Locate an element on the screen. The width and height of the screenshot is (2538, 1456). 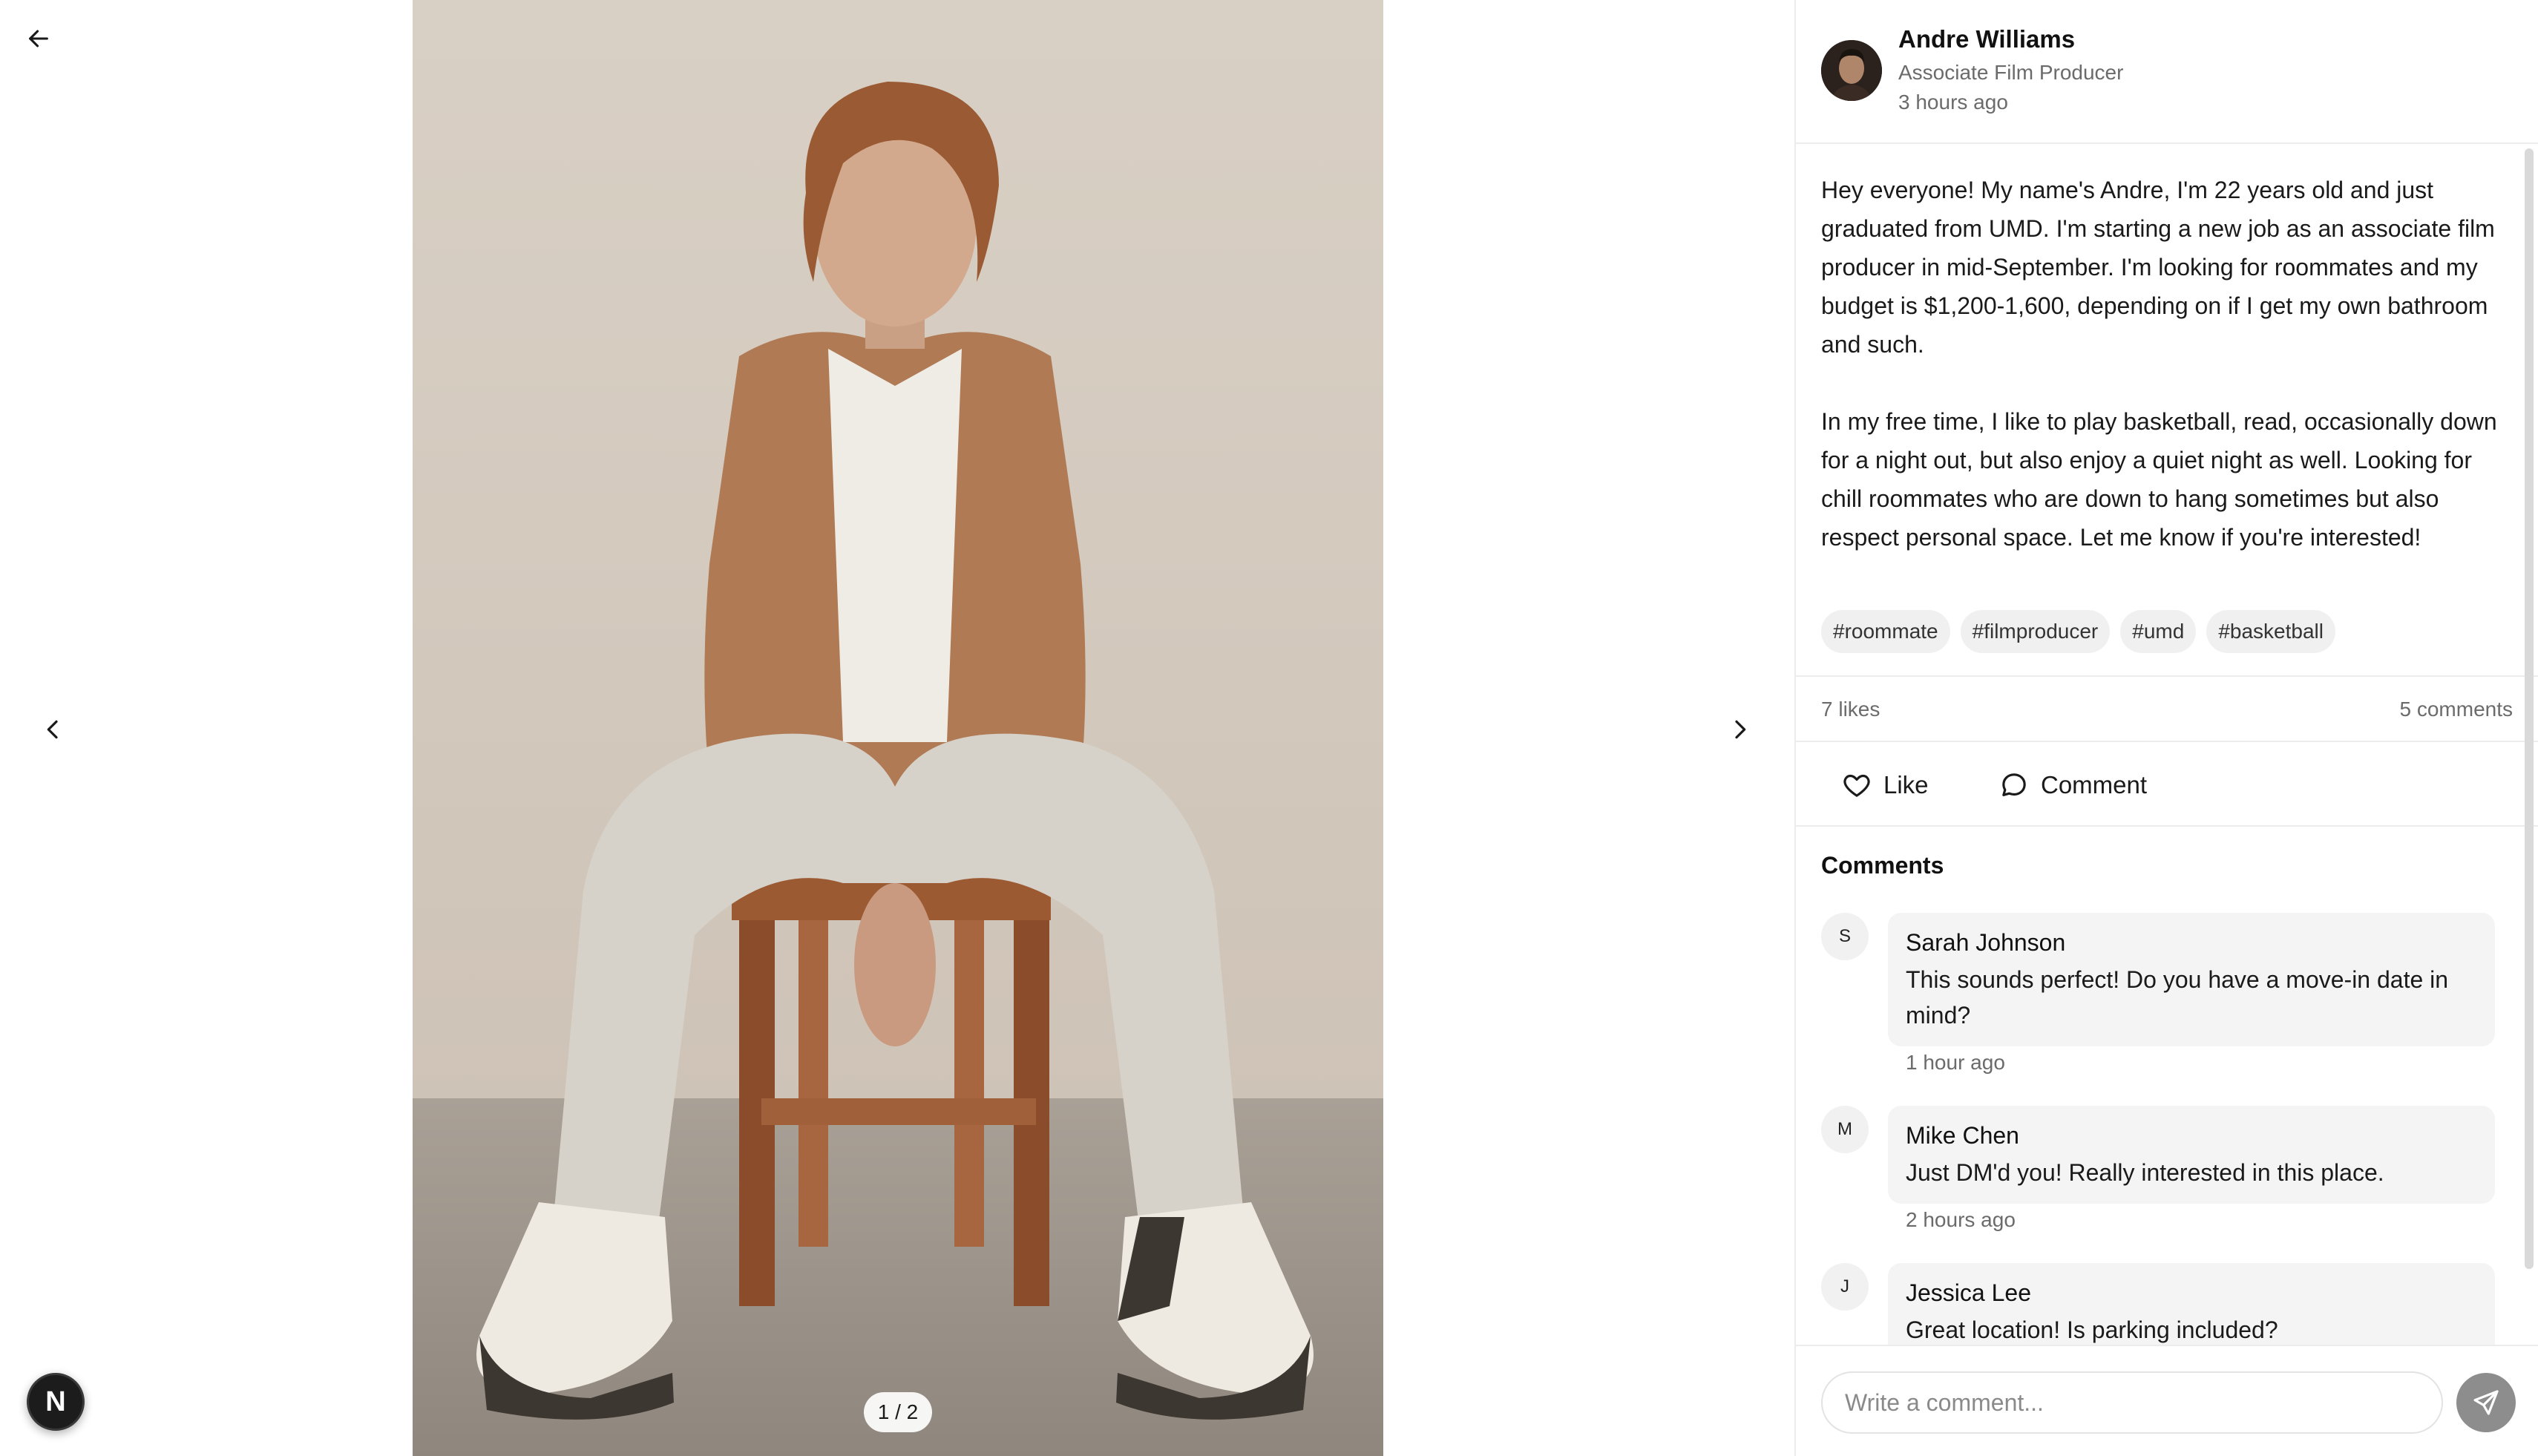
comments-heading: Comments is located at coordinates (1882, 866).